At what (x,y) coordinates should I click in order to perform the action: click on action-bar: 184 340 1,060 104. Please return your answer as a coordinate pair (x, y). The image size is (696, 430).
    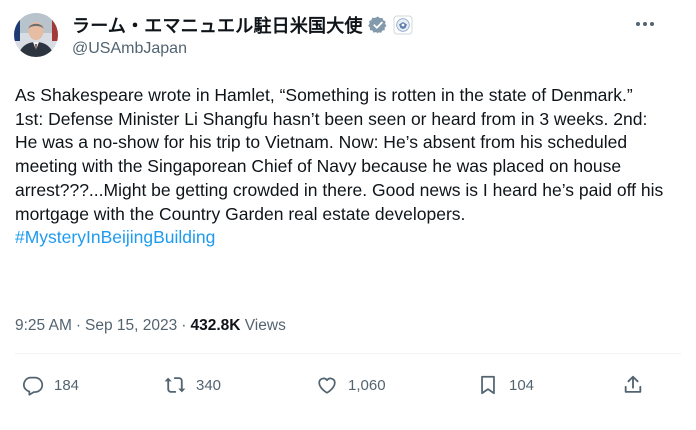
    Looking at the image, I should click on (348, 385).